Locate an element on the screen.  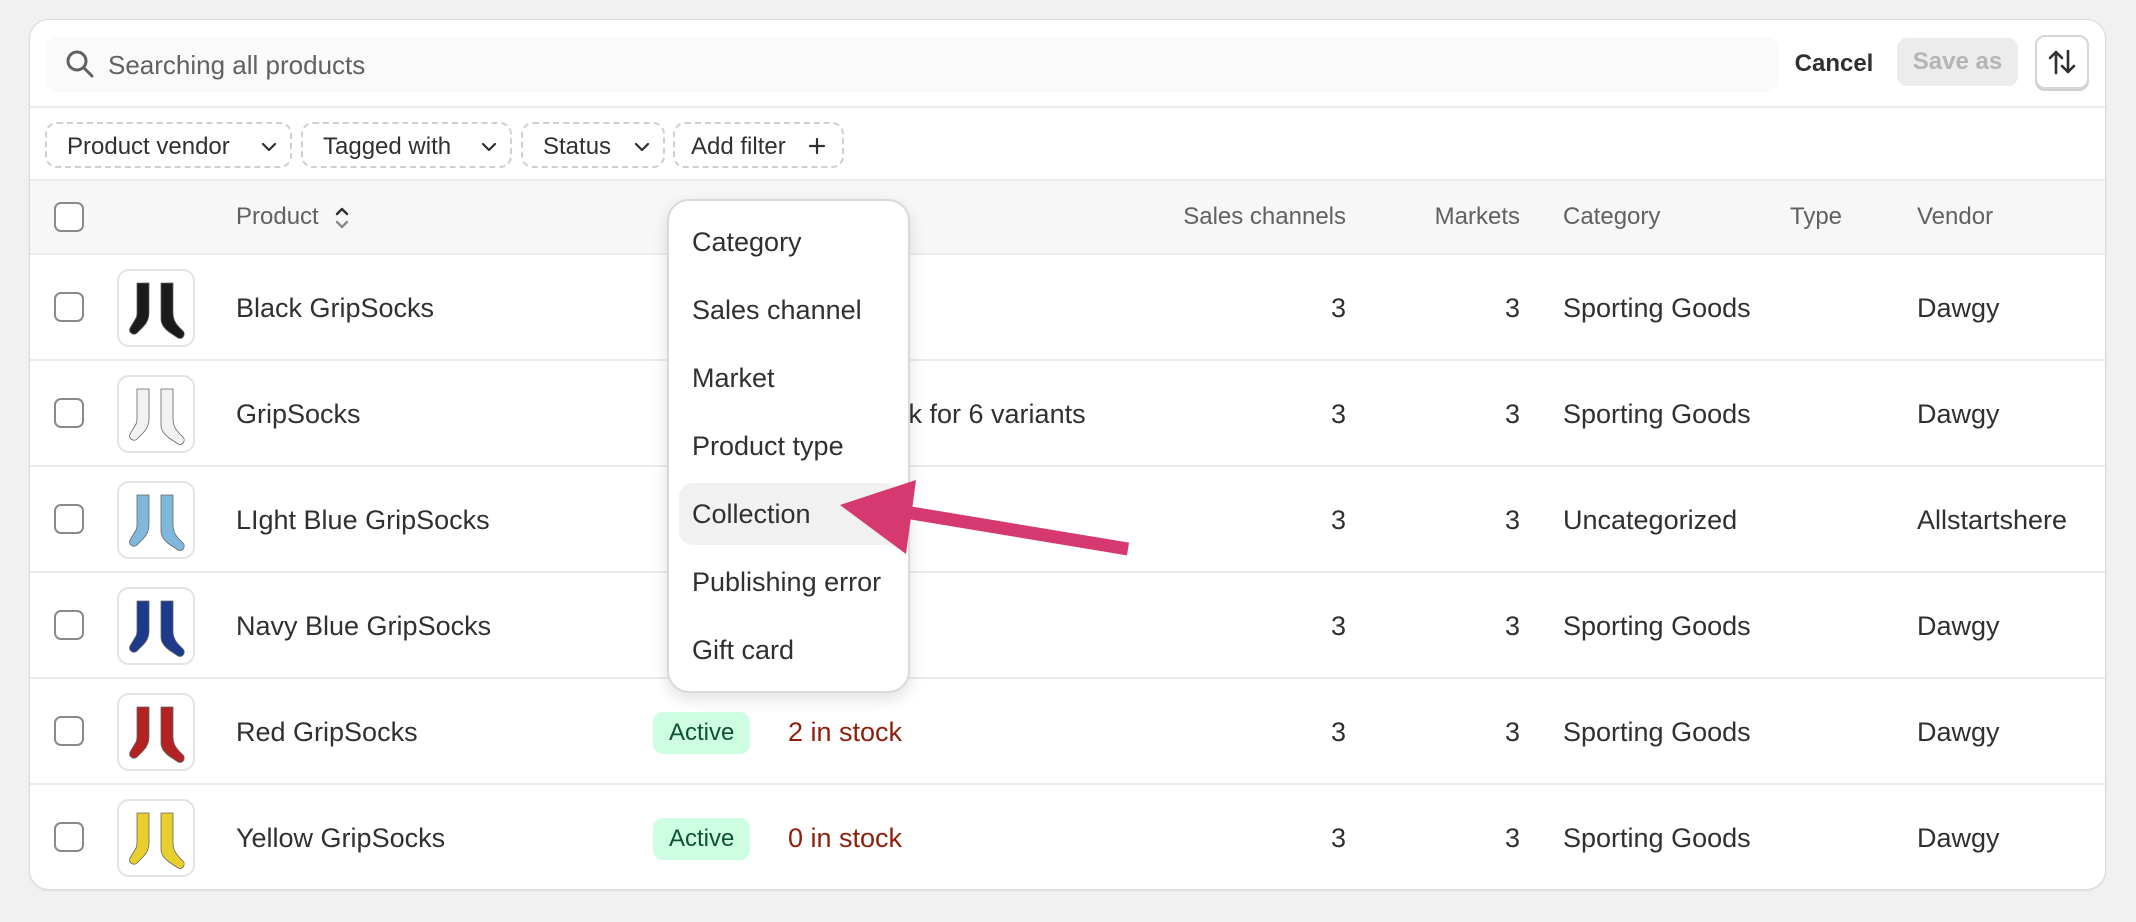
filter-status: Status is located at coordinates (593, 145).